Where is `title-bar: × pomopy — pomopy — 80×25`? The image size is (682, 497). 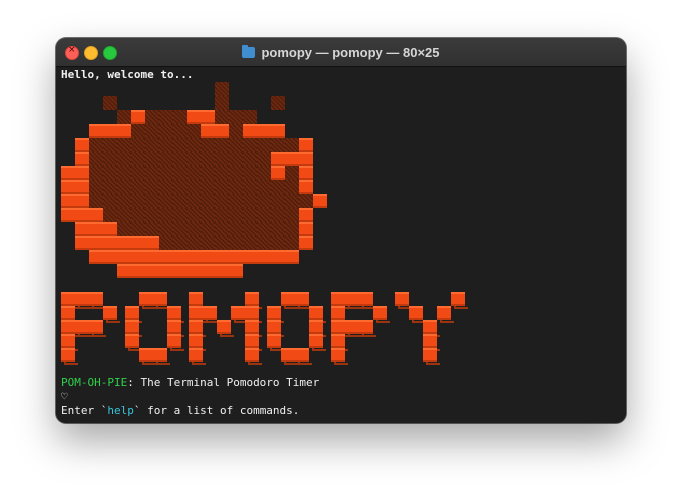 title-bar: × pomopy — pomopy — 80×25 is located at coordinates (341, 52).